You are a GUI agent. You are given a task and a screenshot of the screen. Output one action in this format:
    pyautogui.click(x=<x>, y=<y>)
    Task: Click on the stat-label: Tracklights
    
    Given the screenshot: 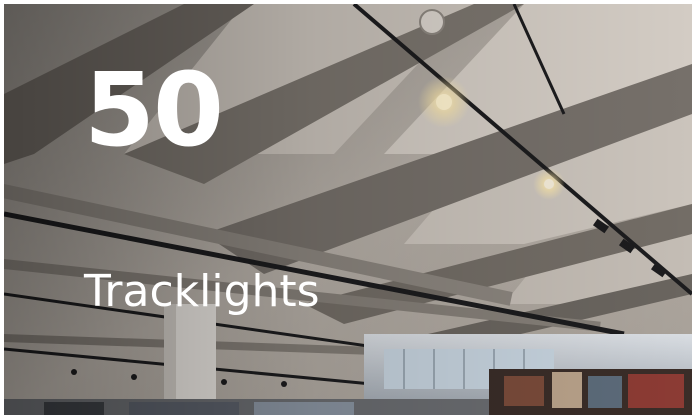 What is the action you would take?
    pyautogui.click(x=202, y=291)
    